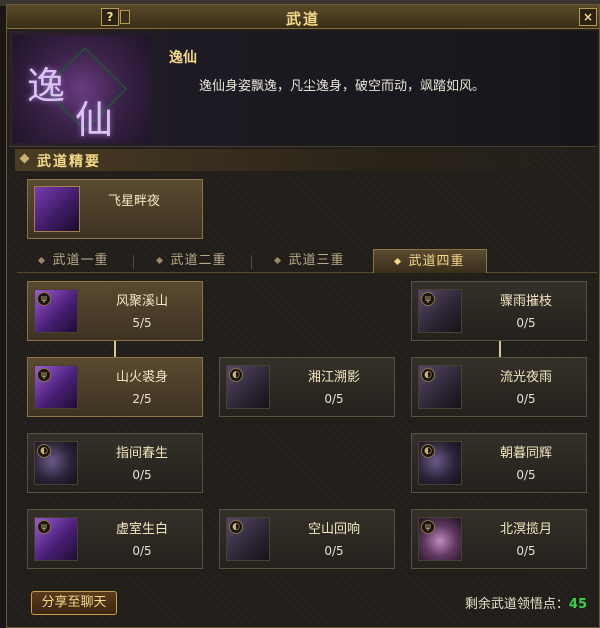 The height and width of the screenshot is (628, 600). I want to click on talent-card: ◐ 朝暮同辉 0/5, so click(499, 463).